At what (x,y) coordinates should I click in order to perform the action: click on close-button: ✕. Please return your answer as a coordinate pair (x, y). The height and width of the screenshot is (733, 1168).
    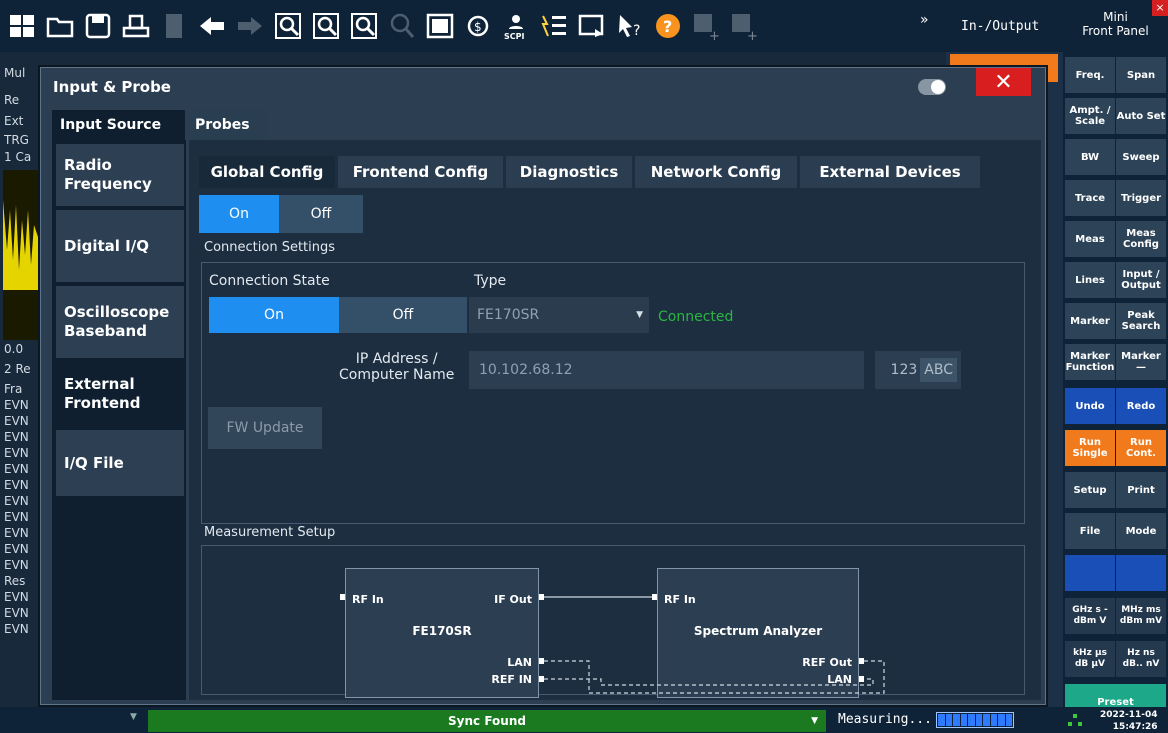
    Looking at the image, I should click on (1003, 82).